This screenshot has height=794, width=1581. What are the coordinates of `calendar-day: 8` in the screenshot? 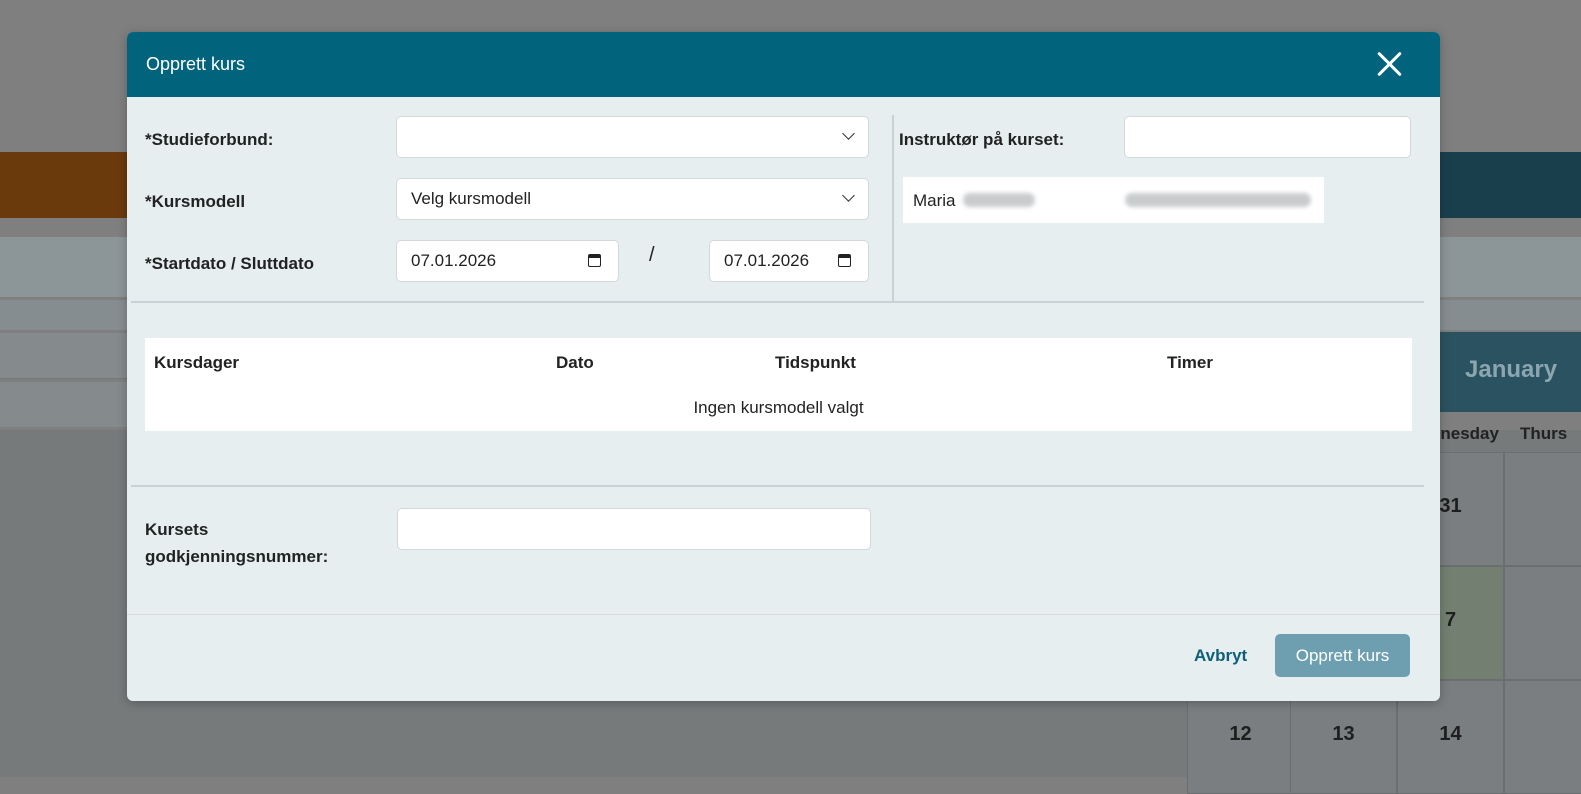 It's located at (1542, 623).